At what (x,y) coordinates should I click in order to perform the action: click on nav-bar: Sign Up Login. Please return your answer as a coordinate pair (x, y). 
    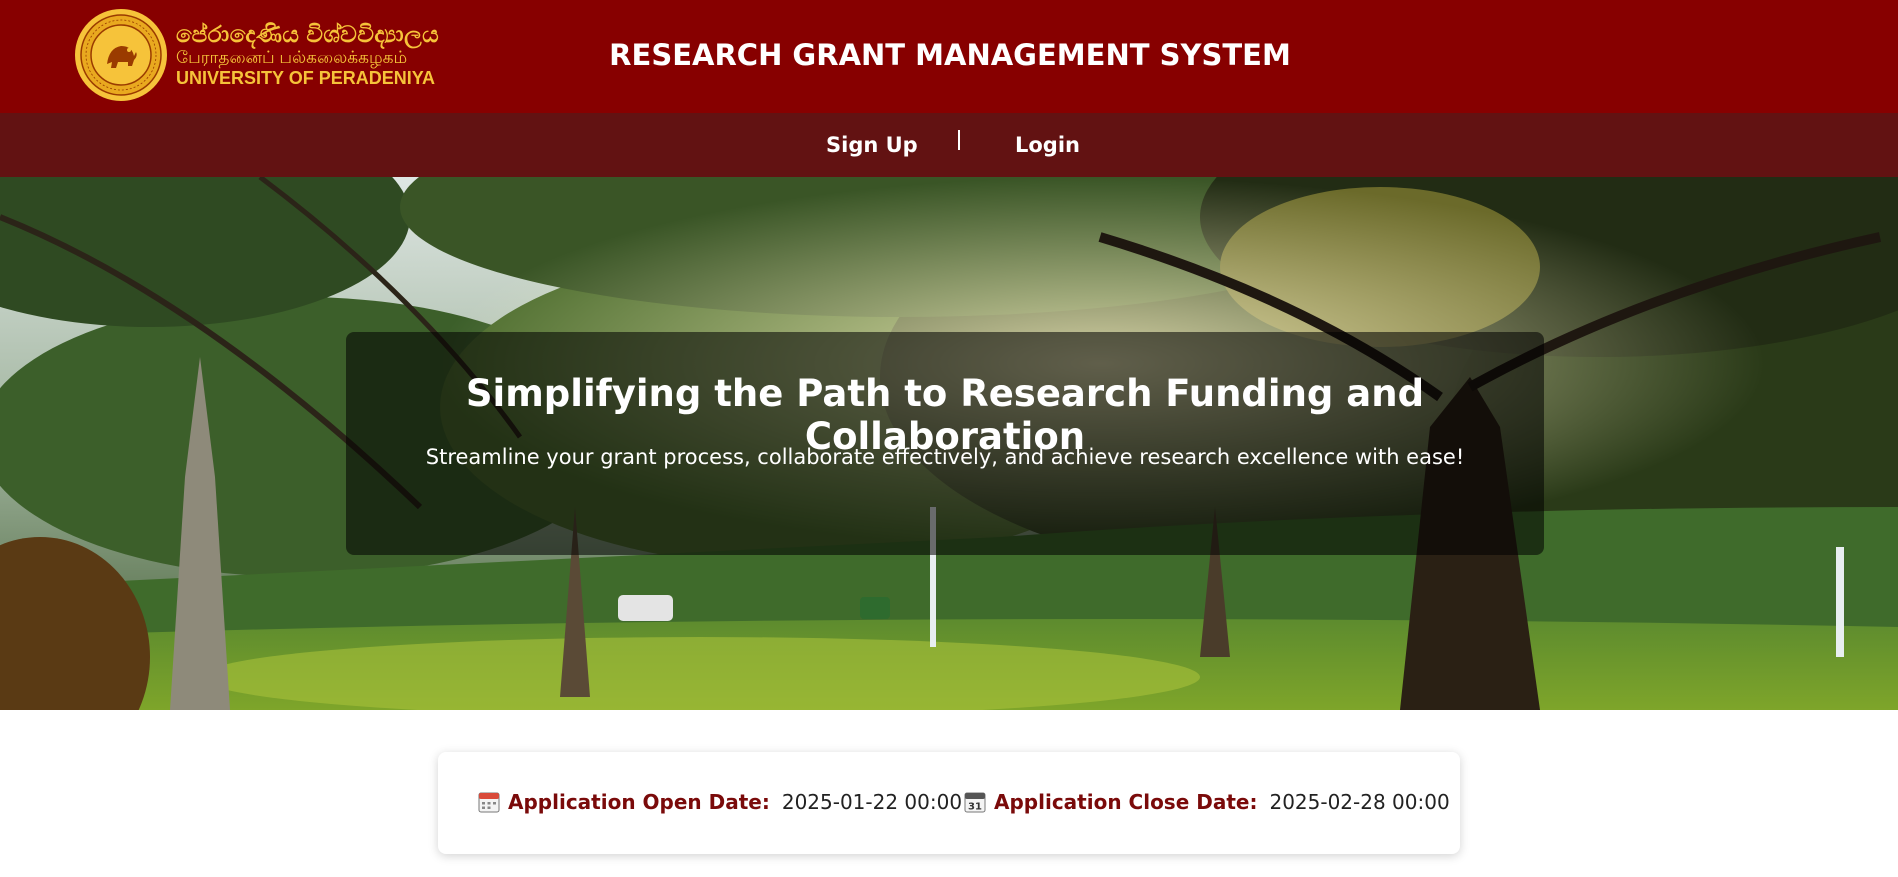
    Looking at the image, I should click on (949, 145).